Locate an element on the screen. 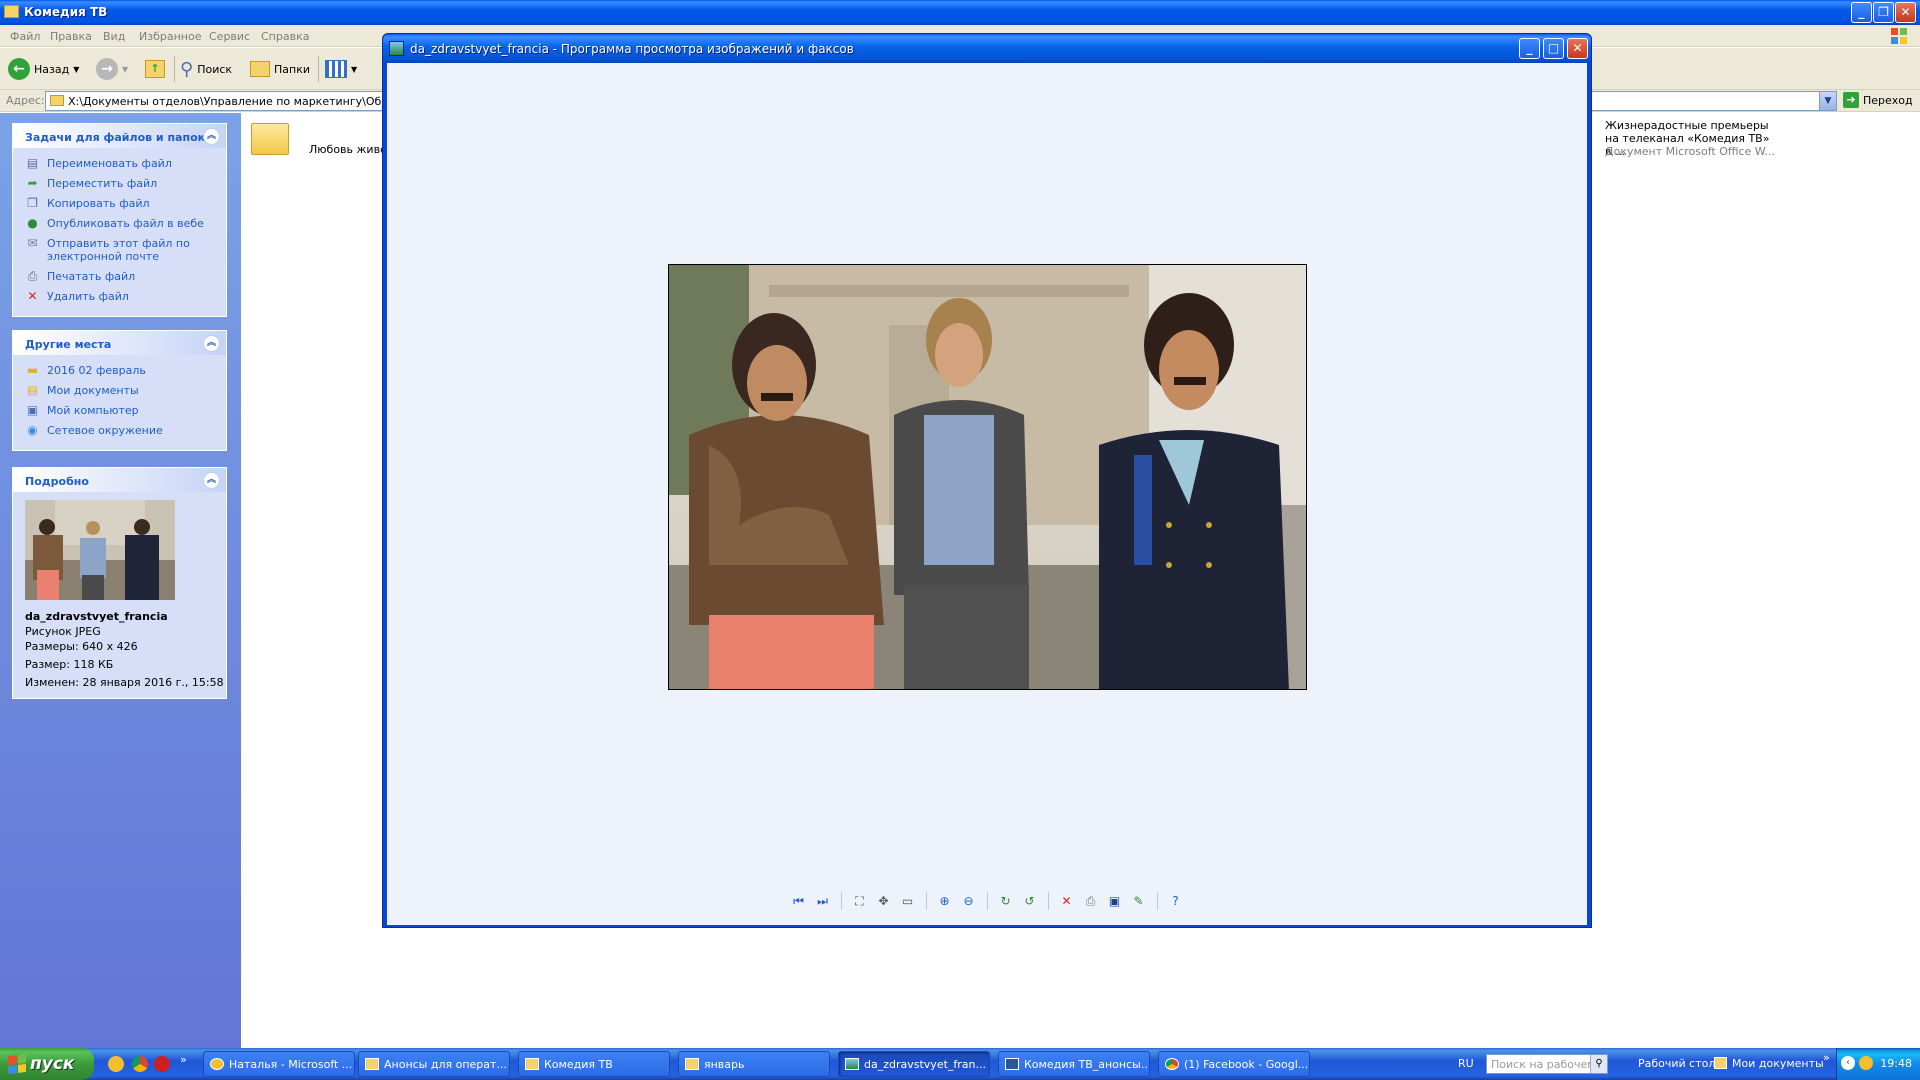 The image size is (1920, 1080). task-label: Переместить файл is located at coordinates (102, 183).